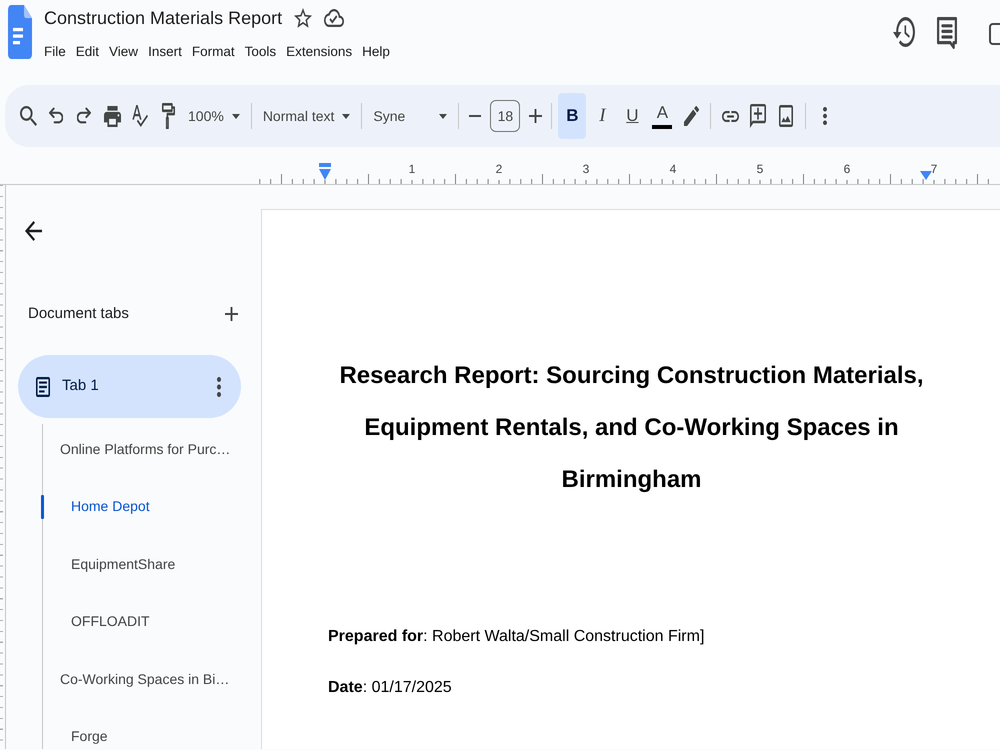 This screenshot has height=750, width=1000. I want to click on document-icon, so click(43, 386).